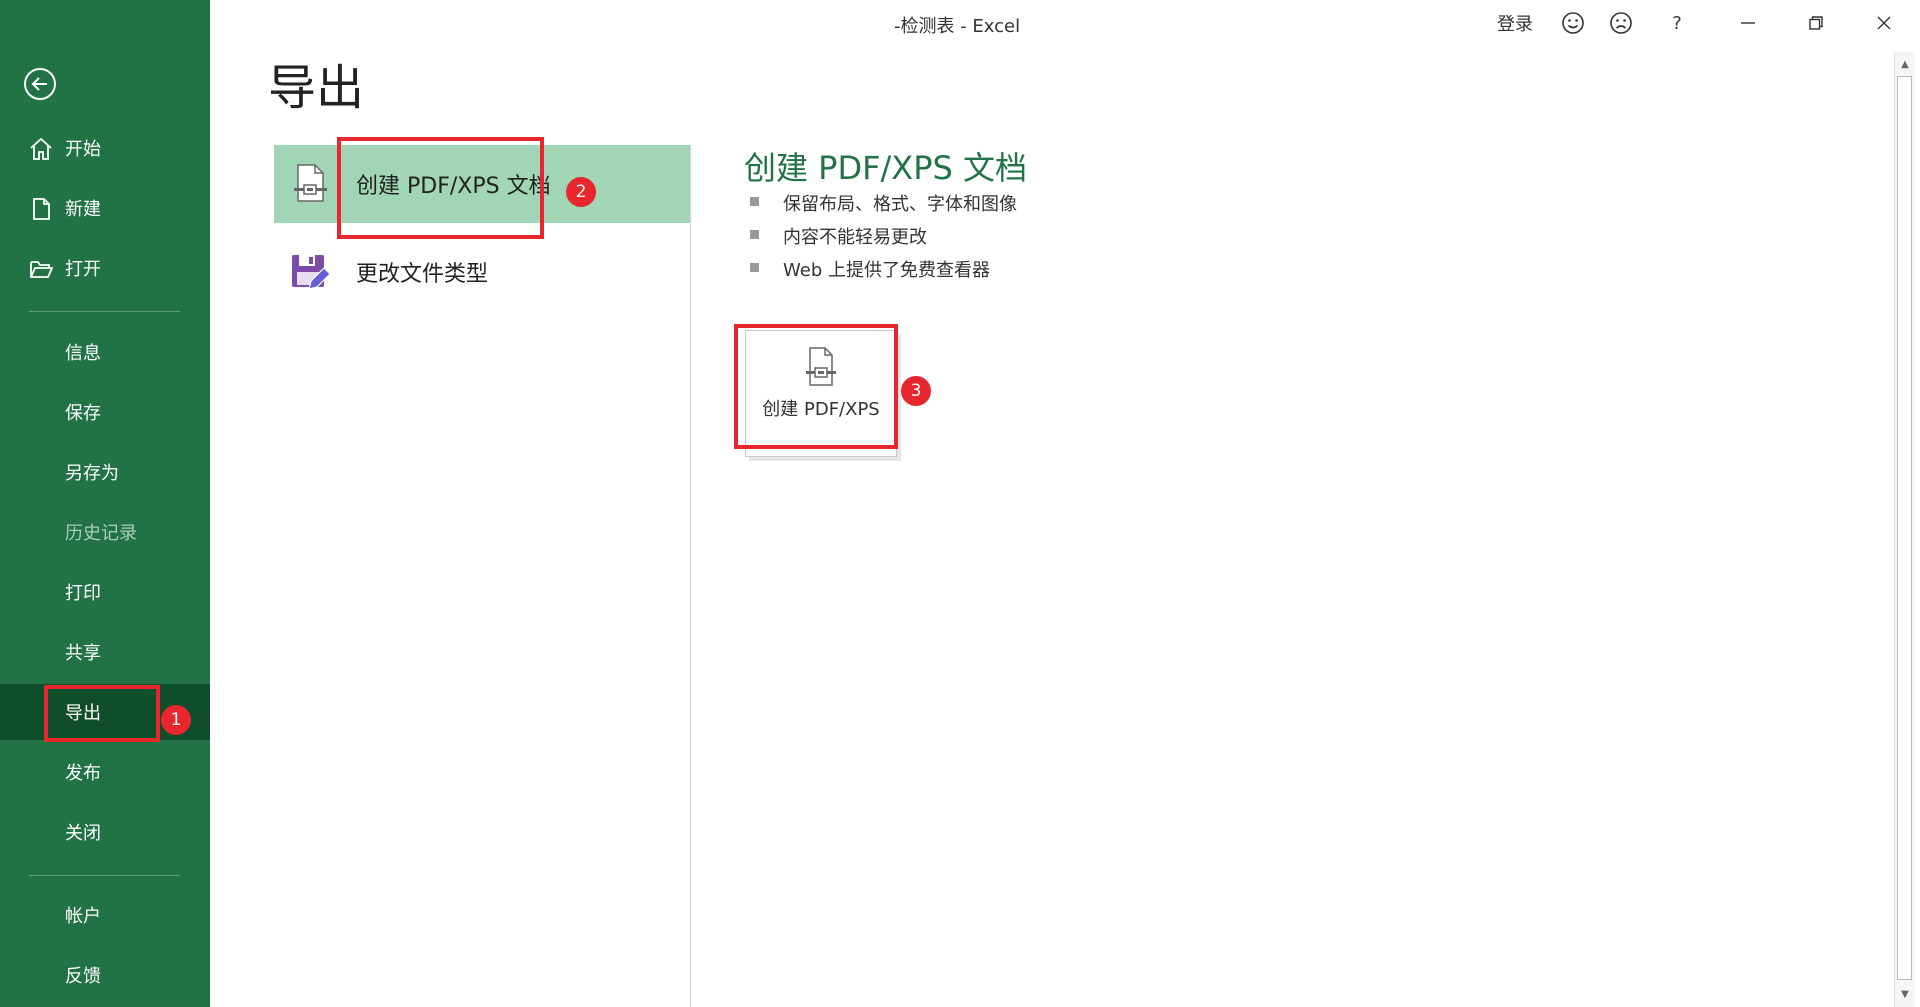 This screenshot has width=1920, height=1007. Describe the element at coordinates (83, 209) in the screenshot. I see `sidebar-item-label: 新建` at that location.